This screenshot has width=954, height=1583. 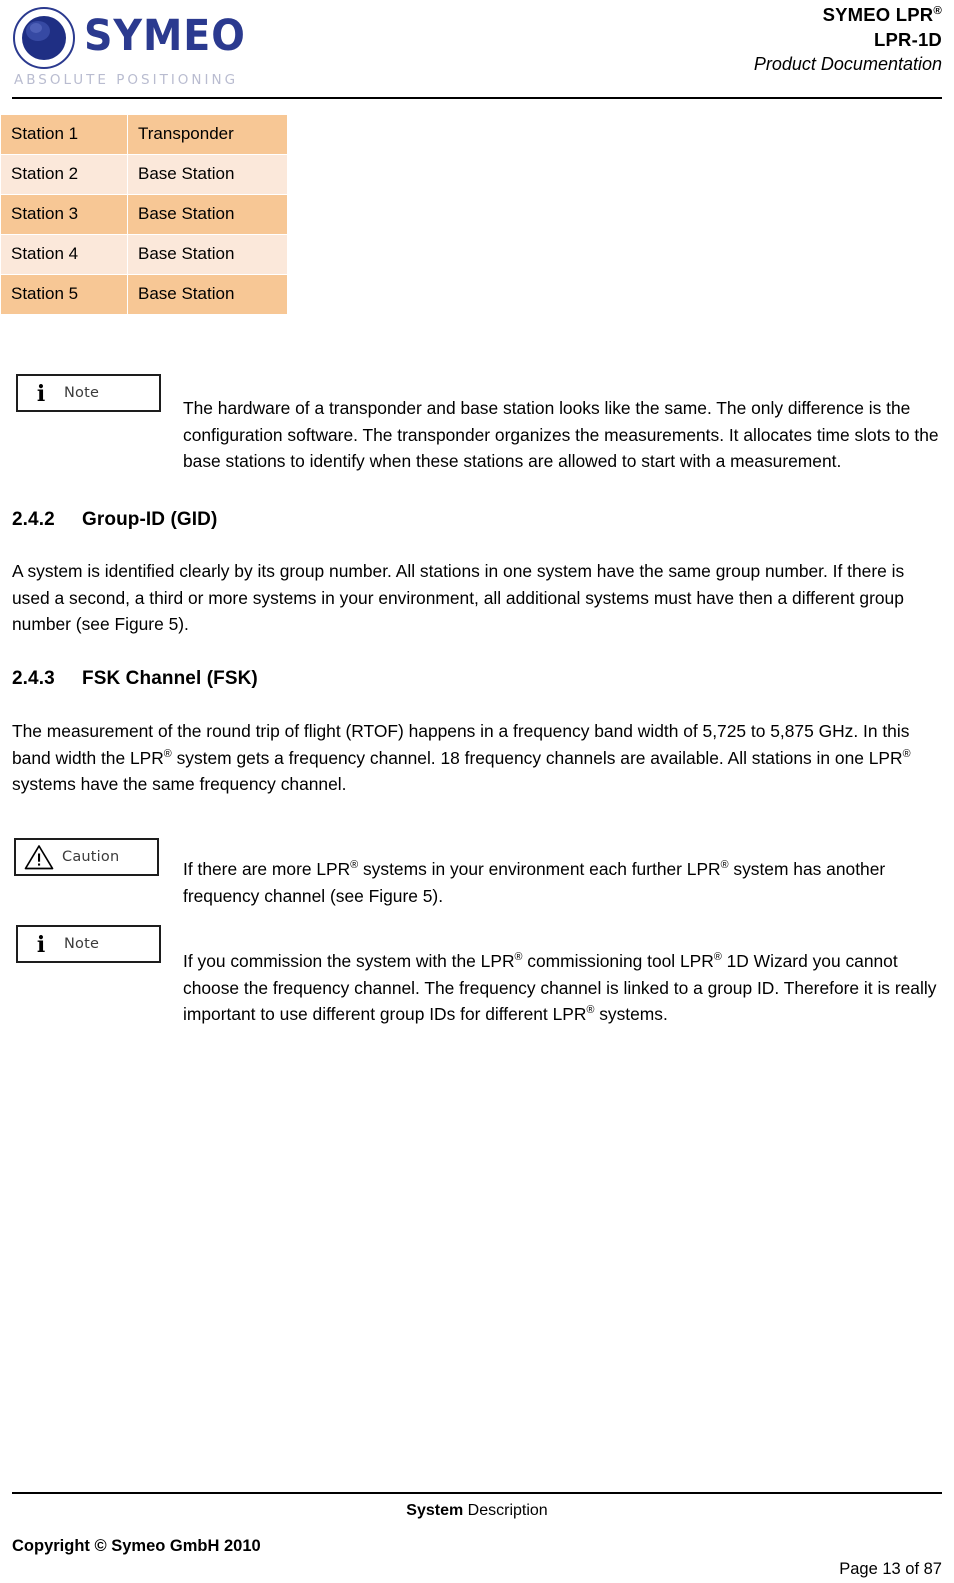 I want to click on footer-divider, so click(x=477, y=1493).